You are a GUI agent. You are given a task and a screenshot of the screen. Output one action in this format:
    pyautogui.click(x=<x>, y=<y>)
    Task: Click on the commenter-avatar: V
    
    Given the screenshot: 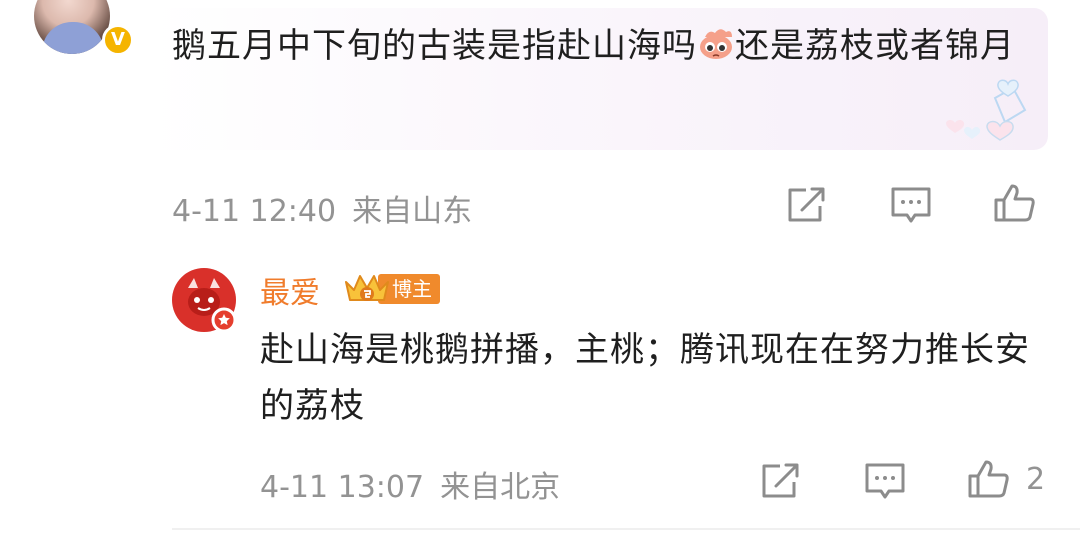 What is the action you would take?
    pyautogui.click(x=84, y=29)
    